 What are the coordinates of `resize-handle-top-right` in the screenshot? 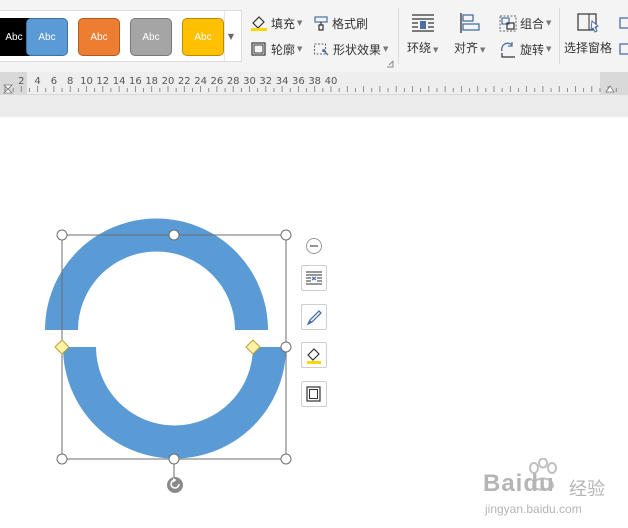 It's located at (286, 235).